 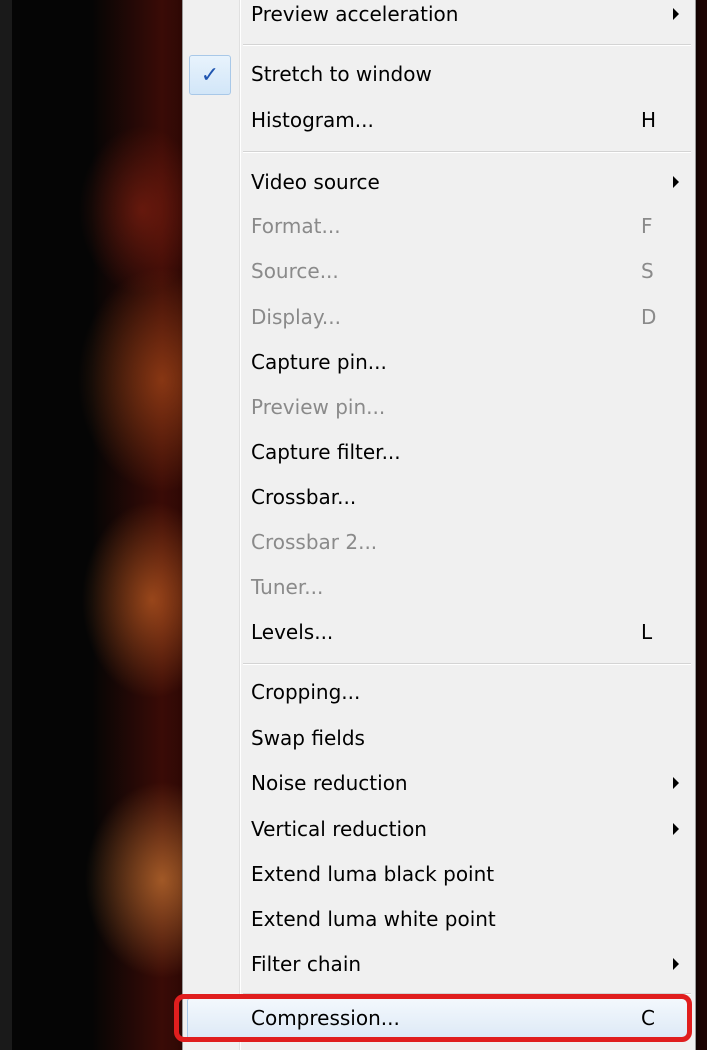 I want to click on menu-item-extend-luma-black-point: Extend luma black point, so click(x=439, y=874).